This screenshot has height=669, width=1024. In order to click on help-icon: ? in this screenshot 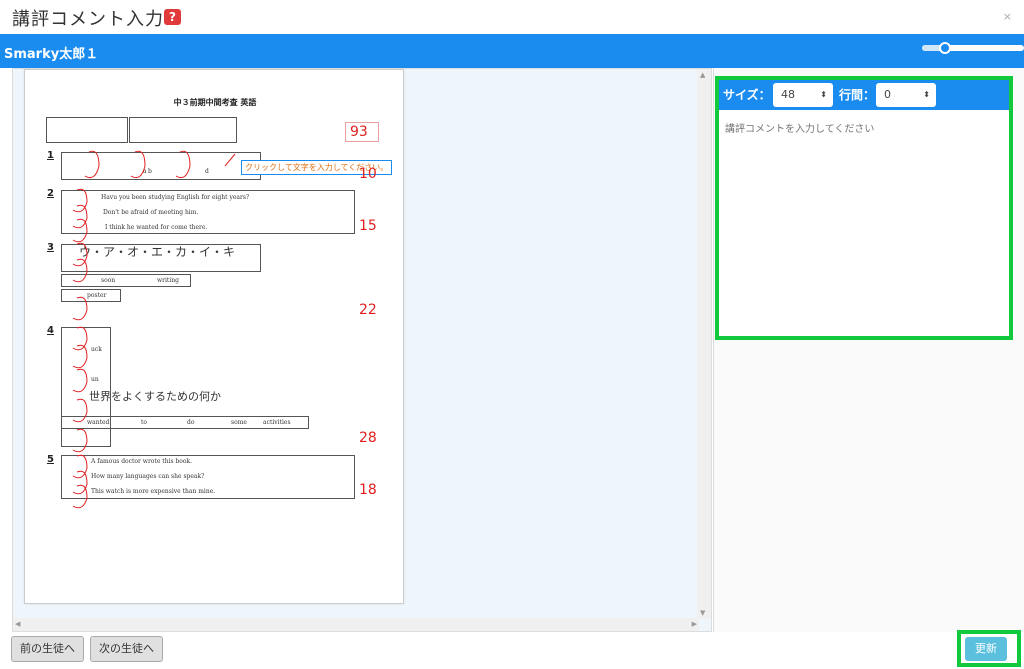, I will do `click(172, 17)`.